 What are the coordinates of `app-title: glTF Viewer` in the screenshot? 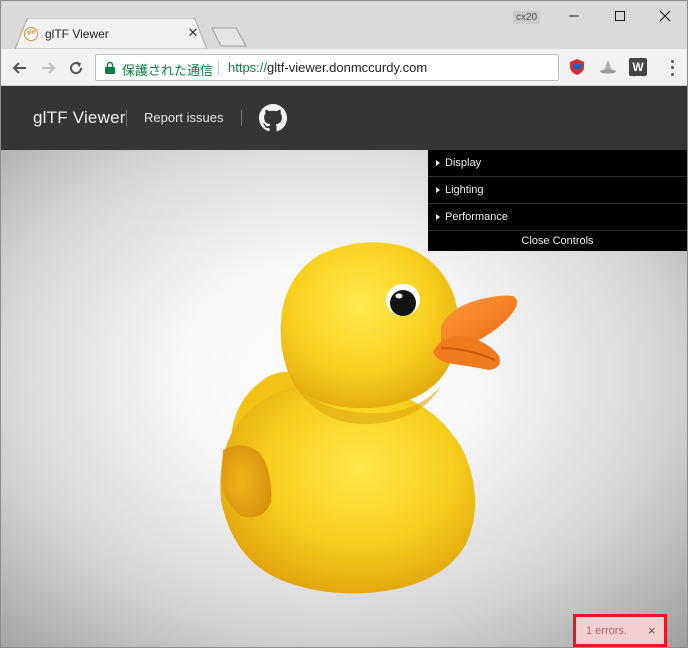 It's located at (79, 118).